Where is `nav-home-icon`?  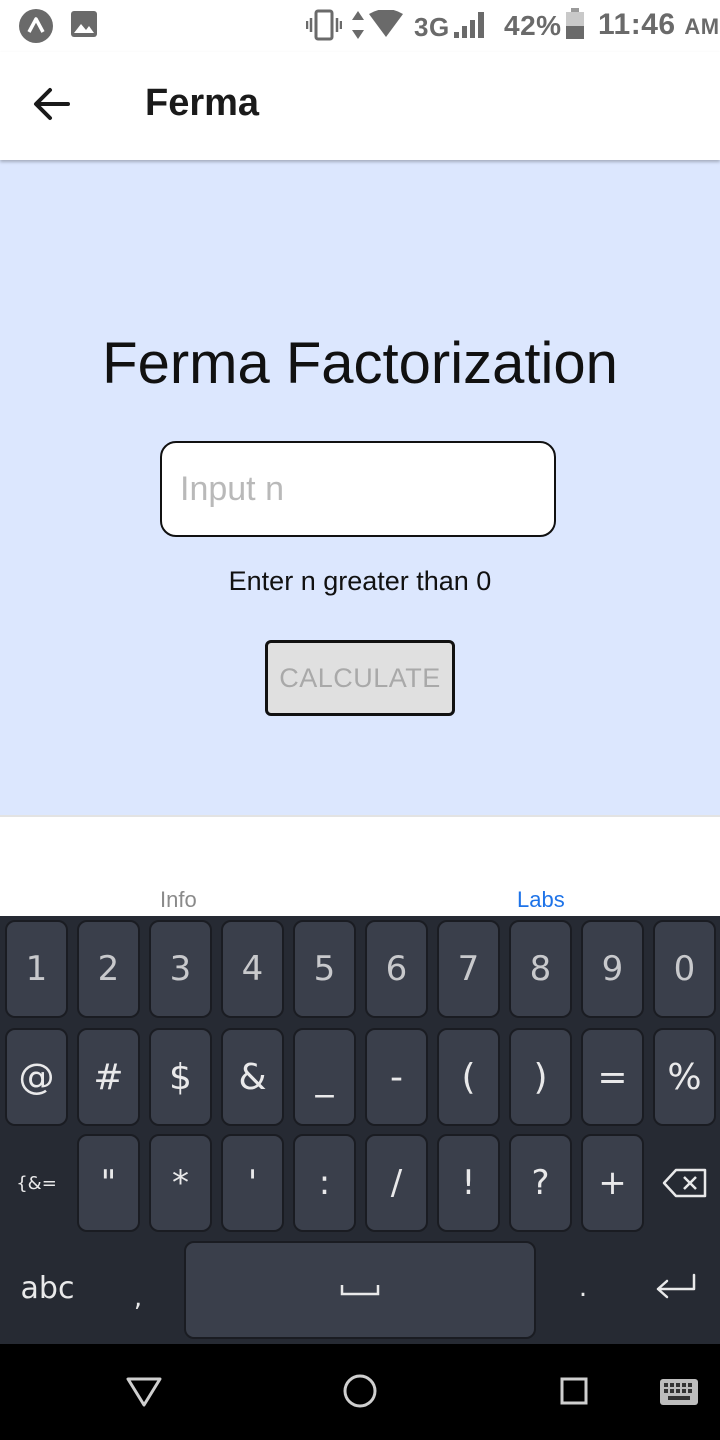 nav-home-icon is located at coordinates (360, 1391).